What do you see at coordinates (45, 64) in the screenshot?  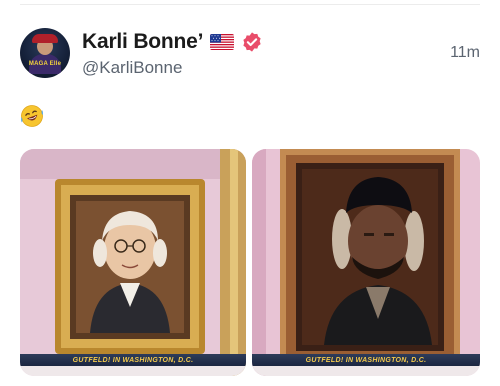 I see `avatar-text: MAGA Elle` at bounding box center [45, 64].